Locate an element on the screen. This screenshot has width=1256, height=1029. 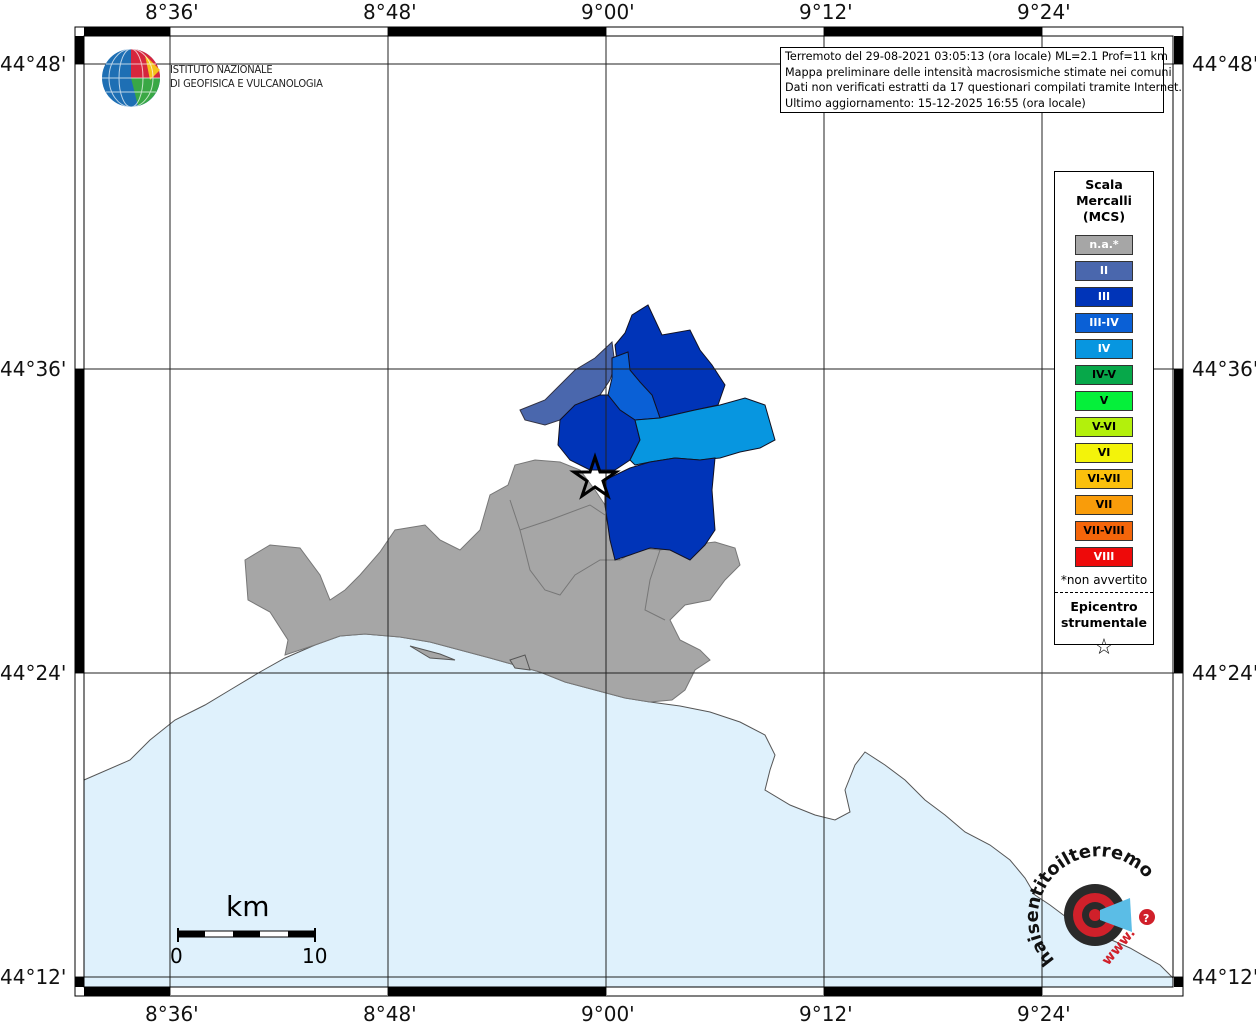
ingv-line-2: DI GEOFISICA E VULCANOLOGIA is located at coordinates (246, 83).